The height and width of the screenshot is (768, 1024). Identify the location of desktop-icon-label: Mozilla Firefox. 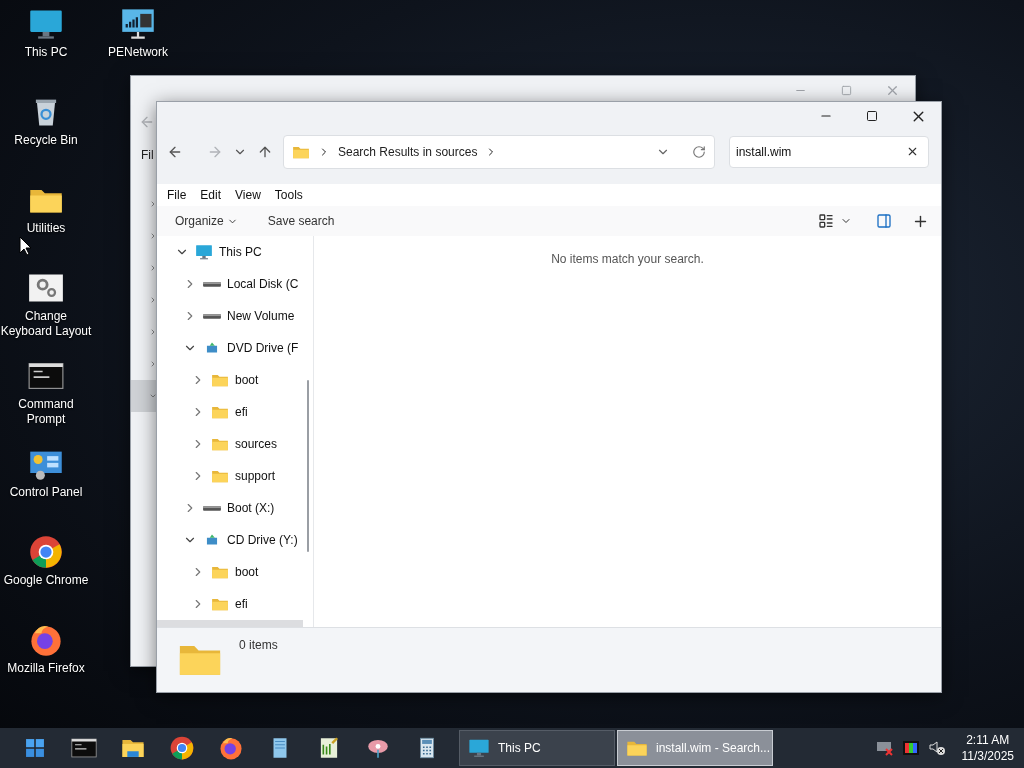
(46, 668).